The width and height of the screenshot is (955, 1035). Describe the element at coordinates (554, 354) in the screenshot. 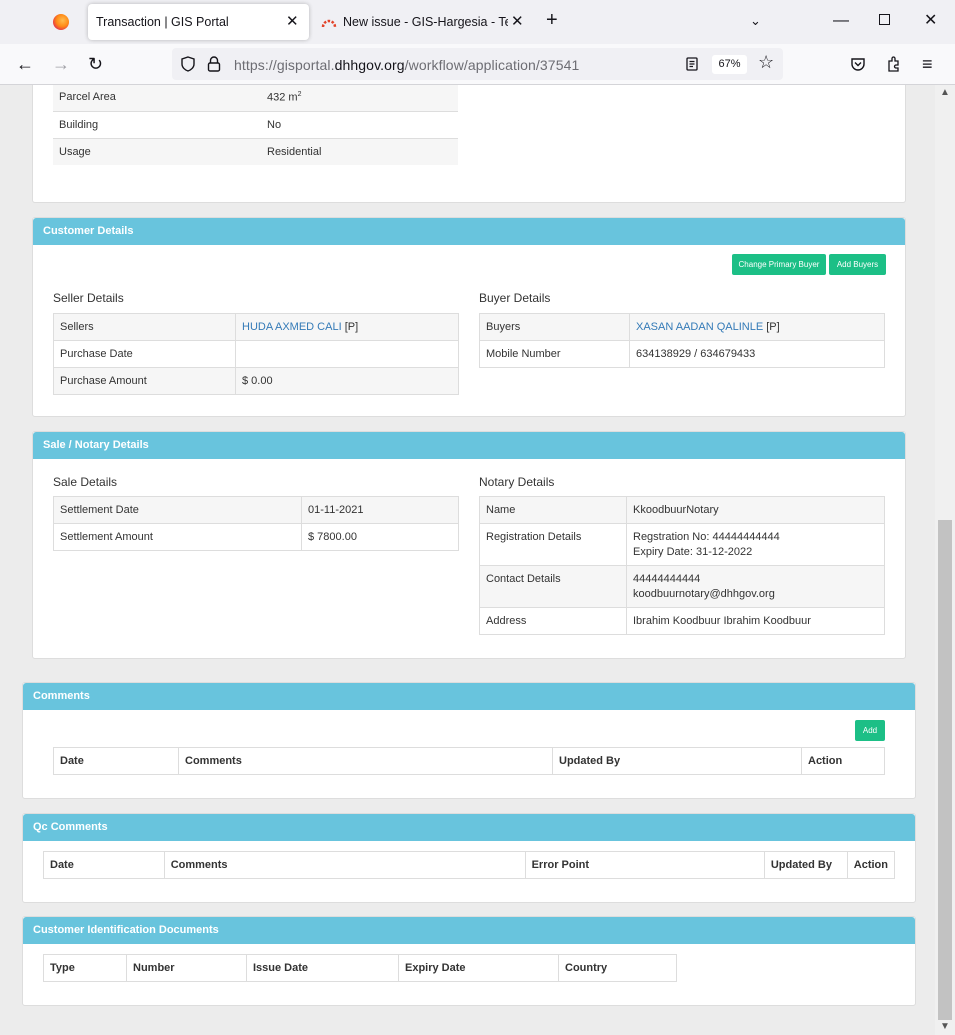

I see `mobile-label: Mobile Number` at that location.